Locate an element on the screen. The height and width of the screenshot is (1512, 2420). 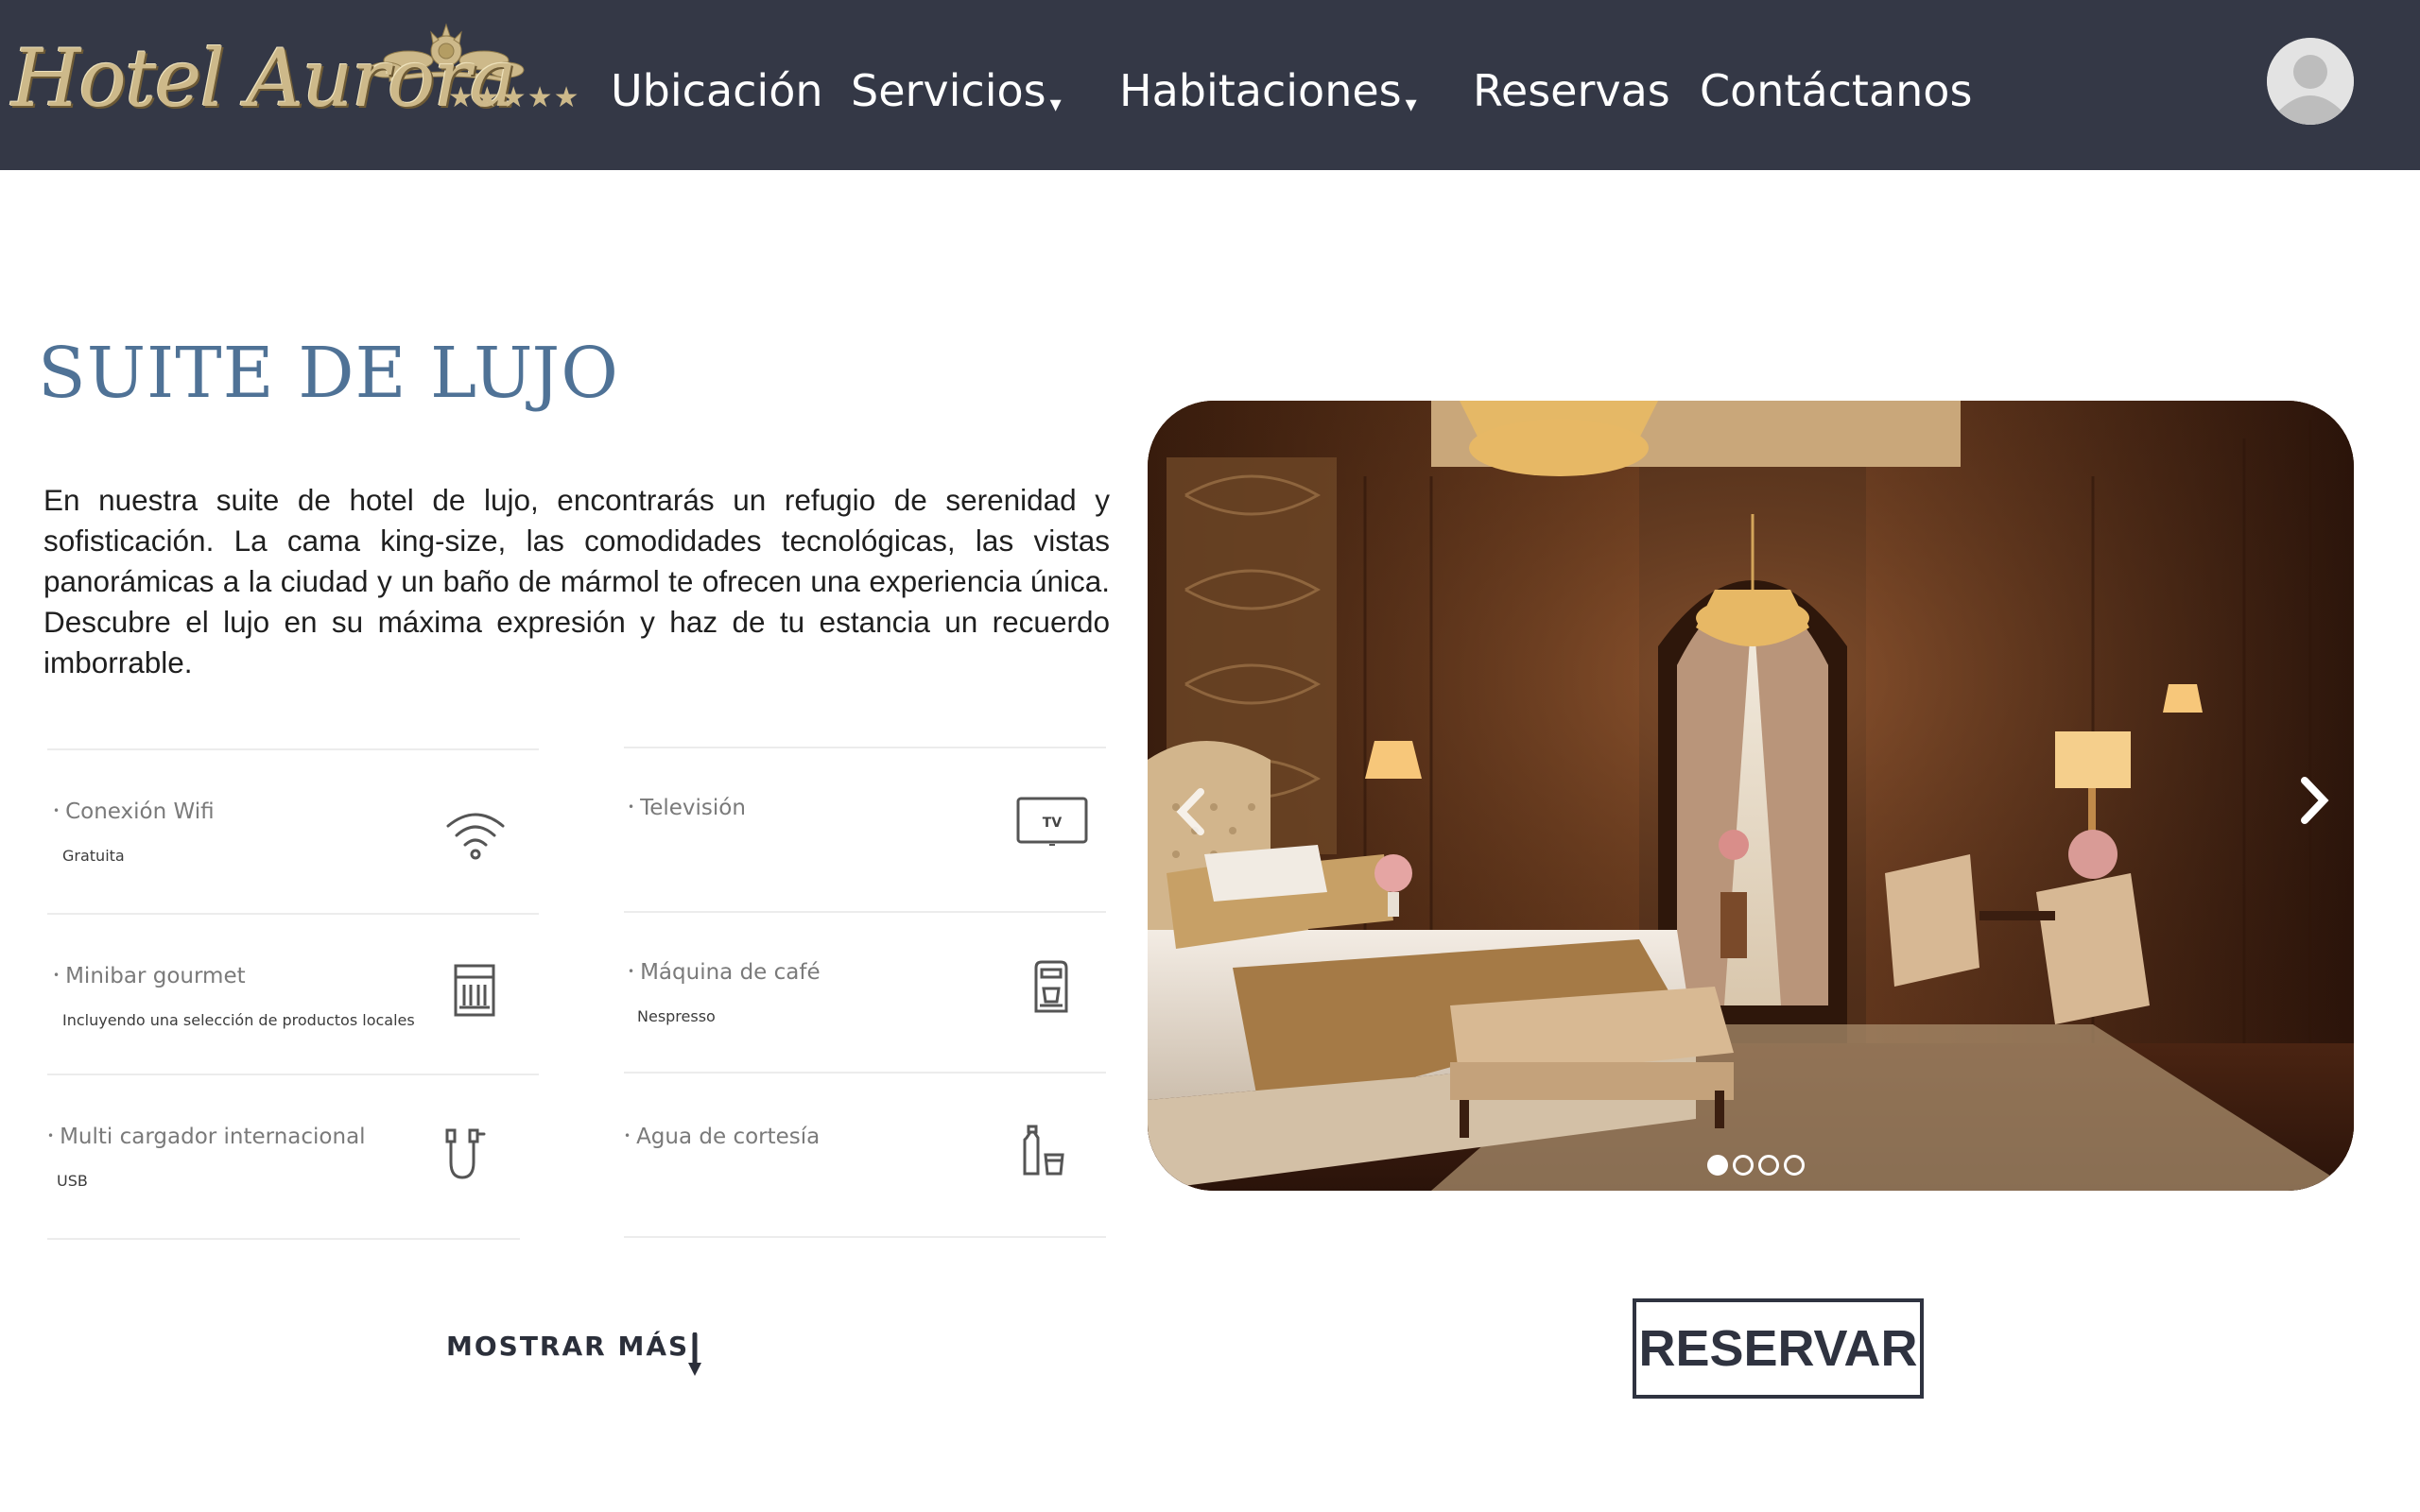
amenity-name: Máquina de café is located at coordinates (730, 972).